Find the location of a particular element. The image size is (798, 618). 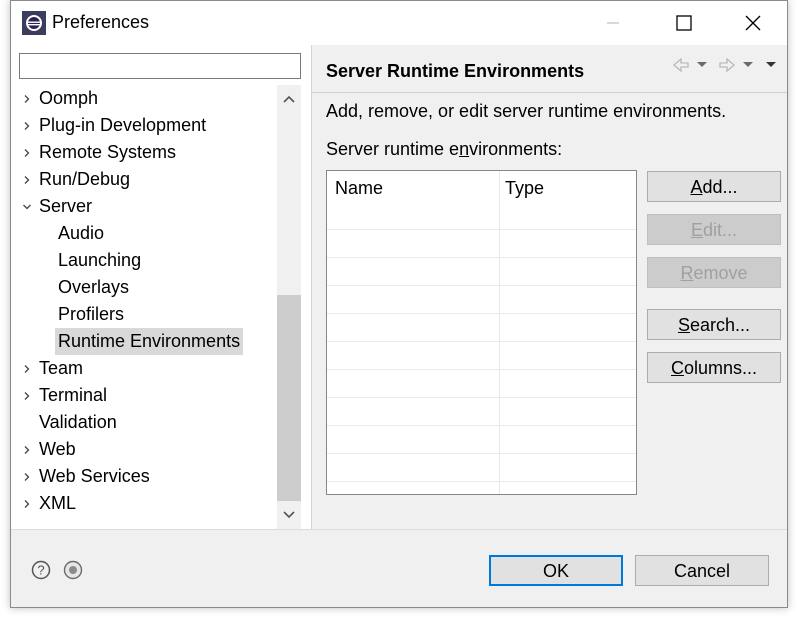

scrollbar-thumb is located at coordinates (289, 398).